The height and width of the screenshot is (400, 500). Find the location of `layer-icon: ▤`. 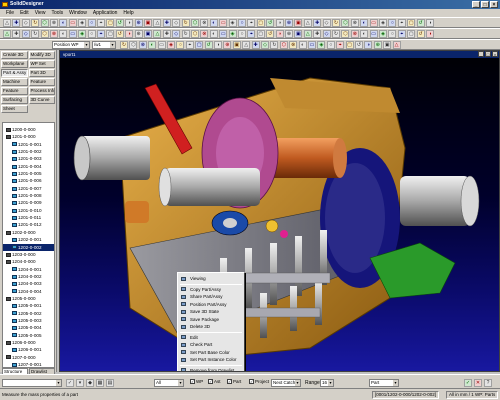

layer-icon: ▤ is located at coordinates (110, 383).